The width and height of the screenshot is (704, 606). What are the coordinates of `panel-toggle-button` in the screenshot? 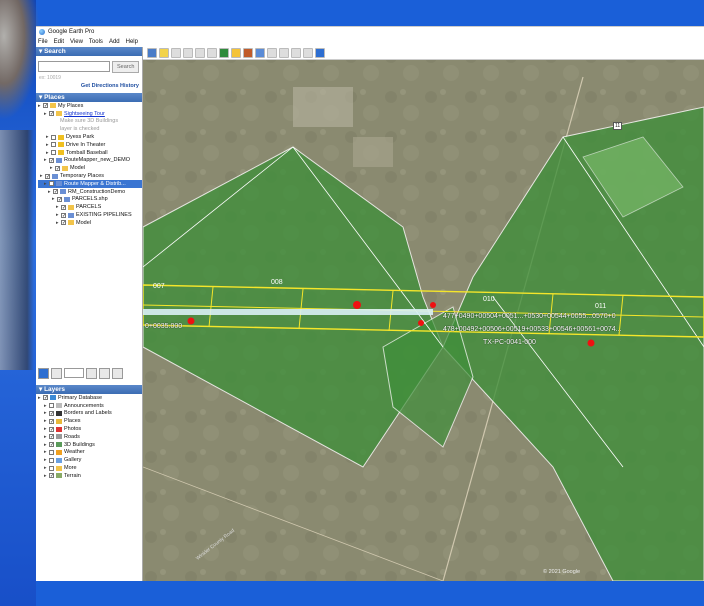 It's located at (56, 373).